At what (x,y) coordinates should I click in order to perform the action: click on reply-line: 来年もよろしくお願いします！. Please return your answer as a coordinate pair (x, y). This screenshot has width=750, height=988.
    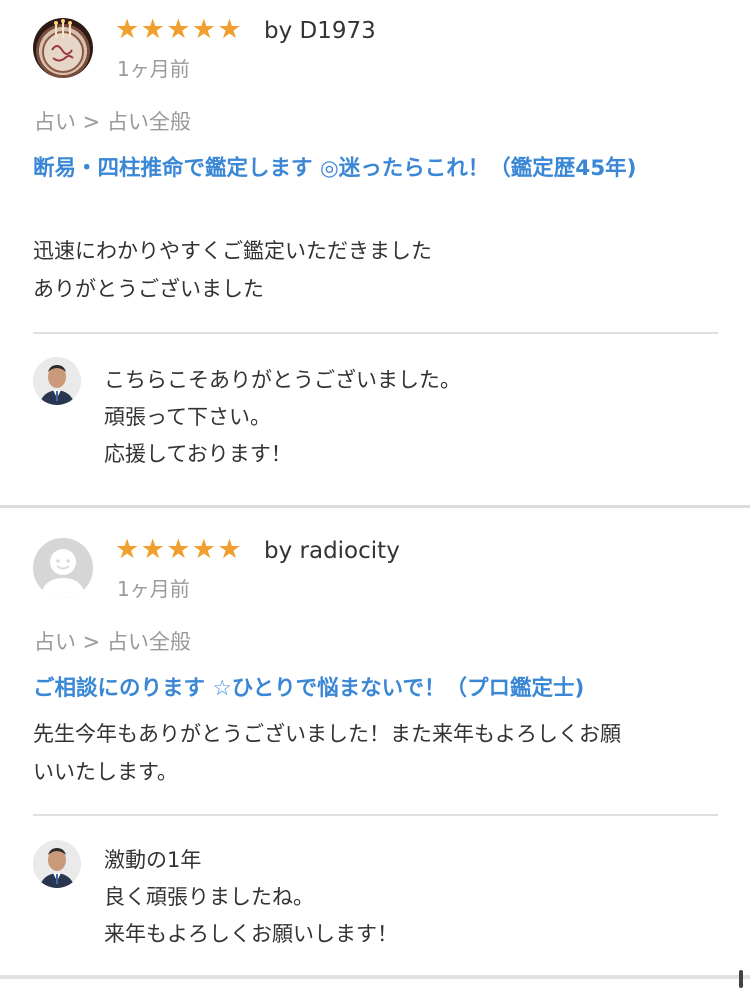
    Looking at the image, I should click on (251, 934).